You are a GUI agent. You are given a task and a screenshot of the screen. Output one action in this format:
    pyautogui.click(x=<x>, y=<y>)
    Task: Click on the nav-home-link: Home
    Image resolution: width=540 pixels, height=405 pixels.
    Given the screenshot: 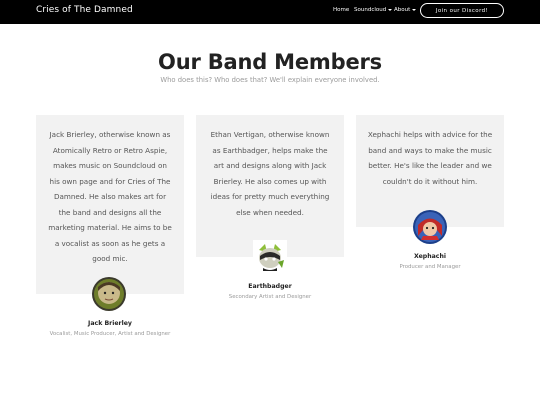 What is the action you would take?
    pyautogui.click(x=341, y=10)
    